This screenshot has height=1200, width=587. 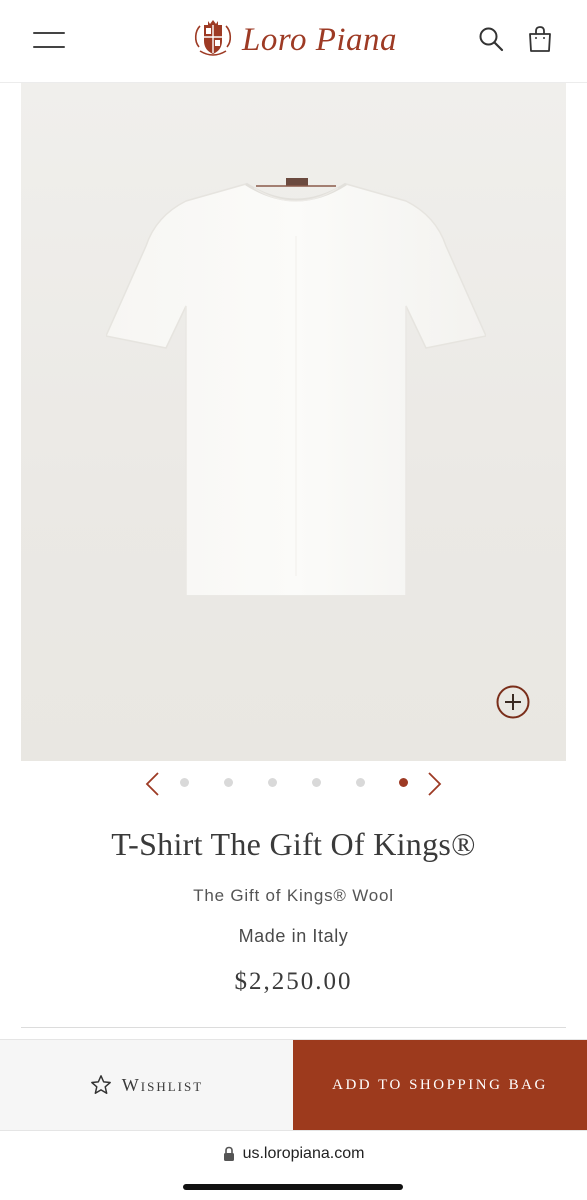 What do you see at coordinates (540, 39) in the screenshot?
I see `shopping-bag-icon` at bounding box center [540, 39].